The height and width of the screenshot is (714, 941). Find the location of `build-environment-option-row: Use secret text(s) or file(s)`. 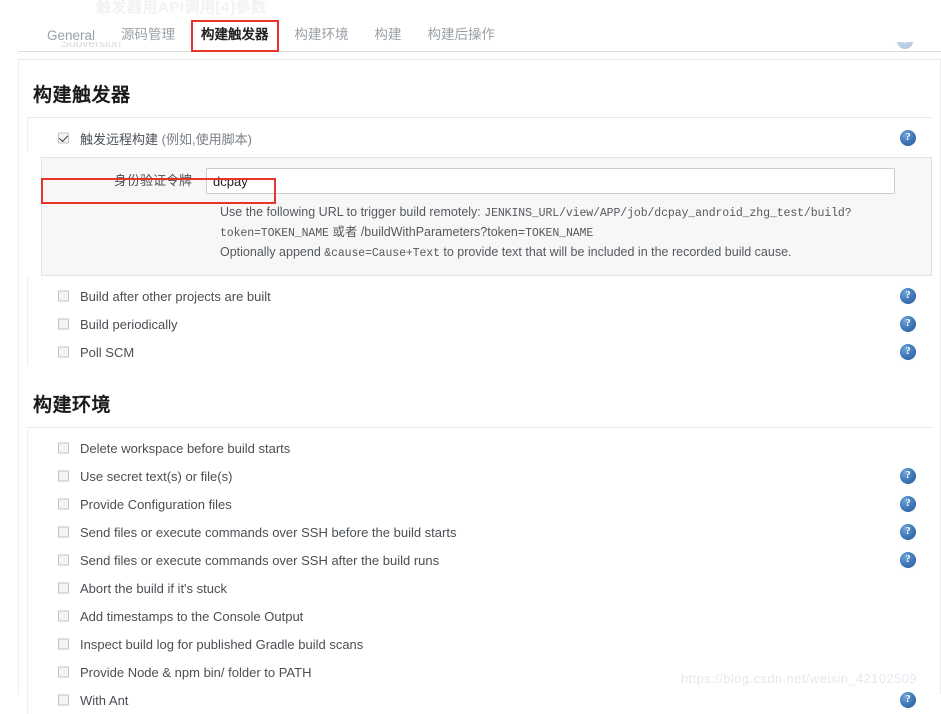

build-environment-option-row: Use secret text(s) or file(s) is located at coordinates (484, 476).